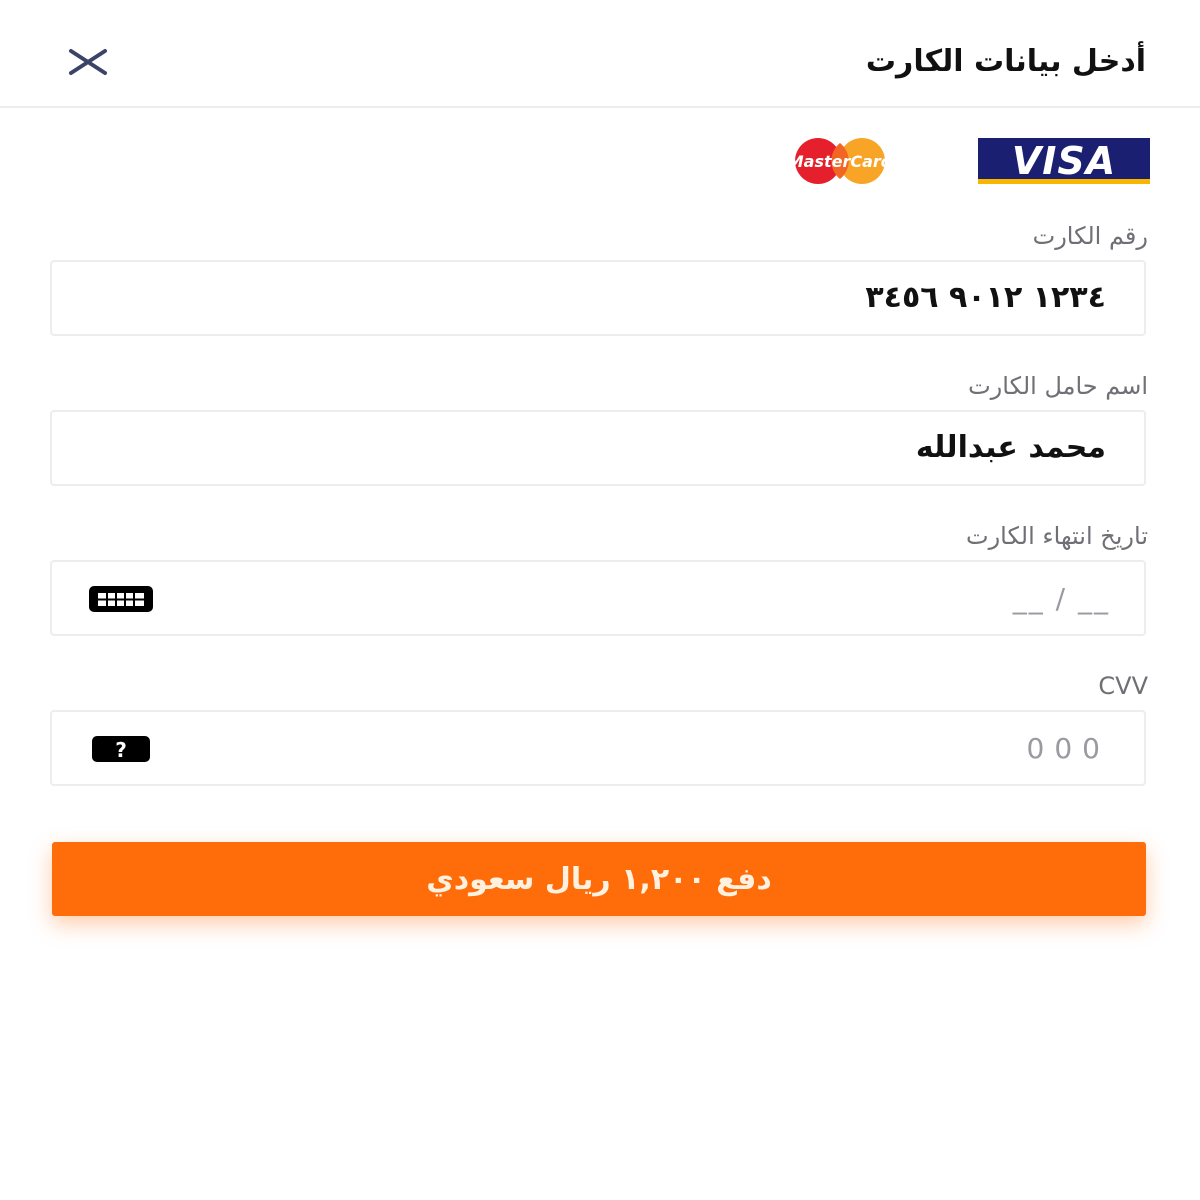  I want to click on help-icon: ?, so click(121, 749).